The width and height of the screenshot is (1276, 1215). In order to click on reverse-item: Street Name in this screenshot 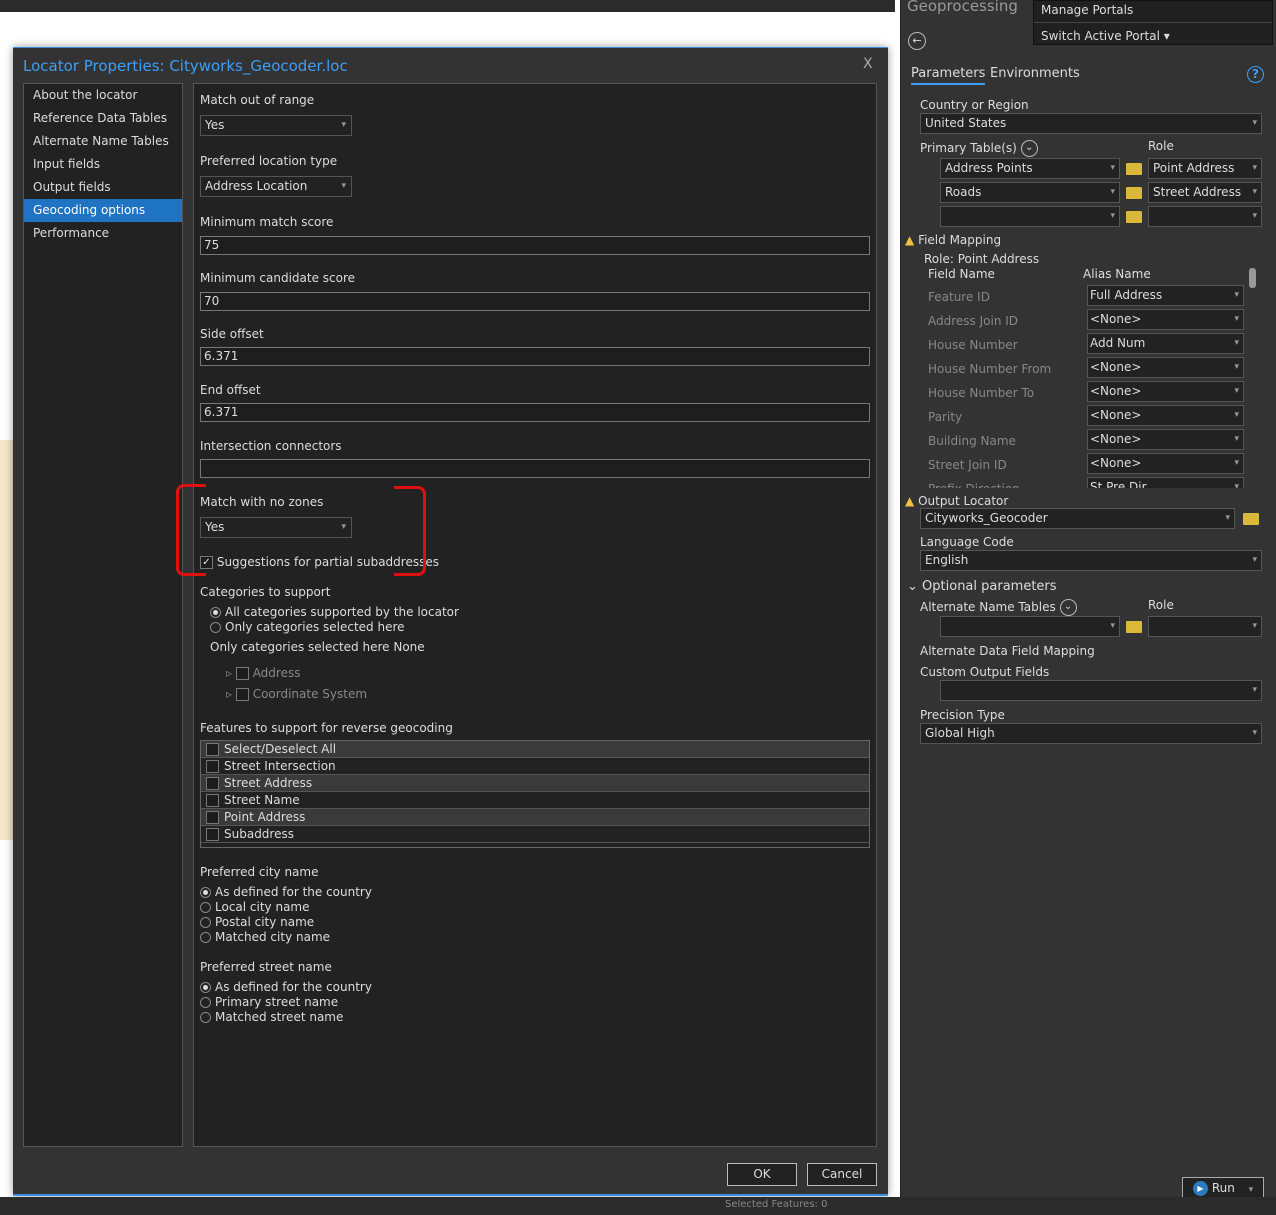, I will do `click(535, 800)`.